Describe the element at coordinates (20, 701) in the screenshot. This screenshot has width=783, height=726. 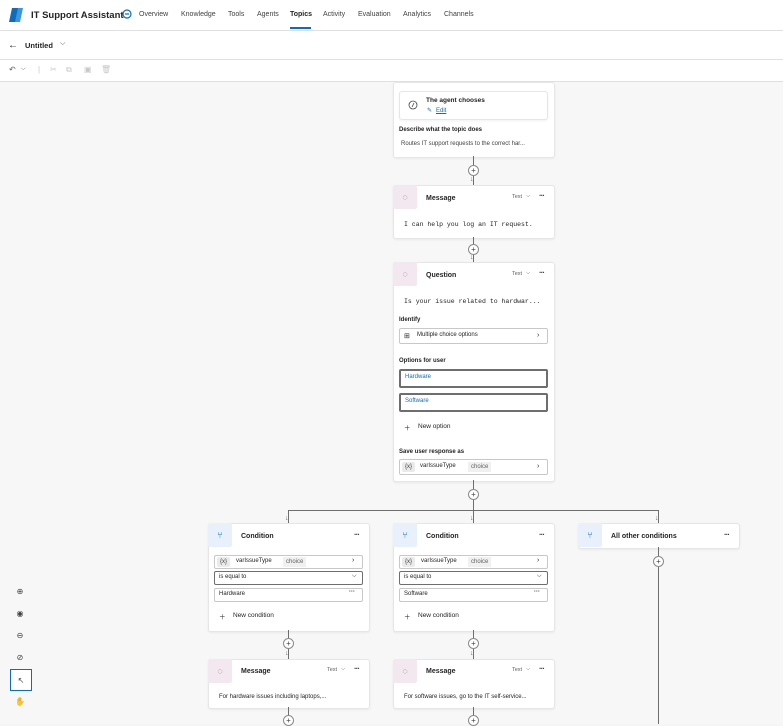
I see `hand-icon: ✋` at that location.